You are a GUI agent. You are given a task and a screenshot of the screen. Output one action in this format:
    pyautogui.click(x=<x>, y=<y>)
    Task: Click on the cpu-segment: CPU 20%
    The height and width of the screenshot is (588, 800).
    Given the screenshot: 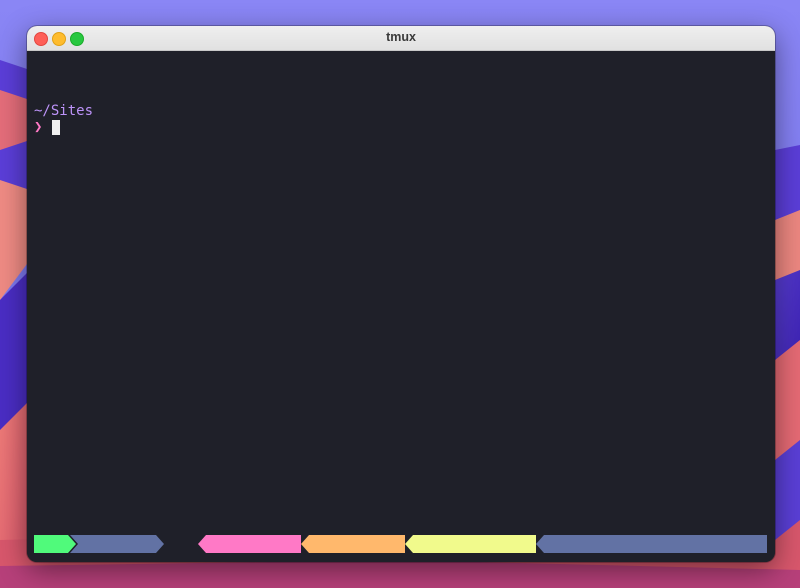 What is the action you would take?
    pyautogui.click(x=353, y=544)
    